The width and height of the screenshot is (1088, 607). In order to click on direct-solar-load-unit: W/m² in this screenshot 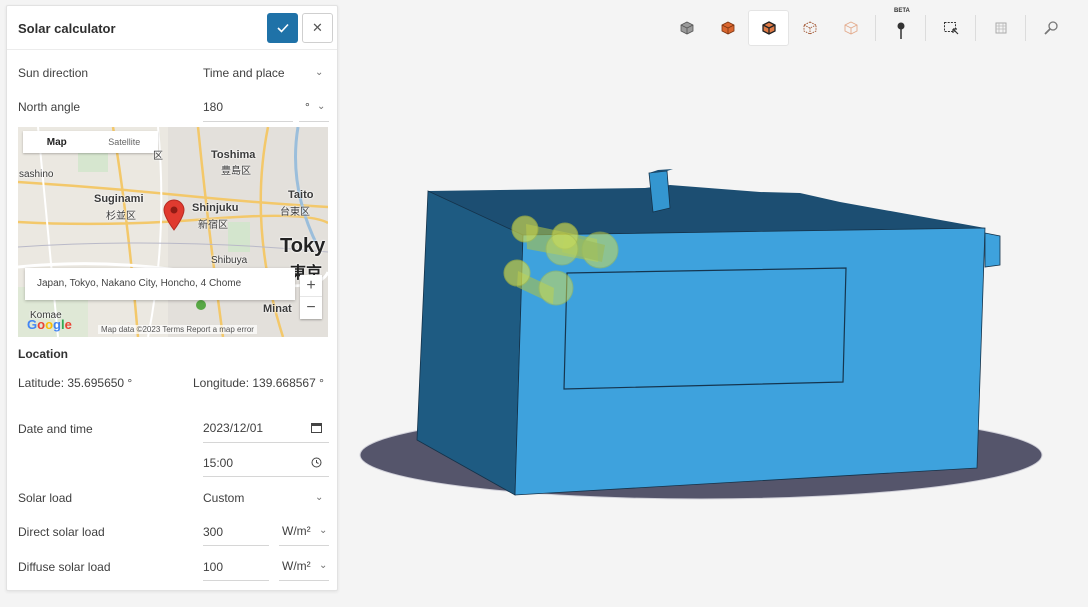, I will do `click(296, 531)`.